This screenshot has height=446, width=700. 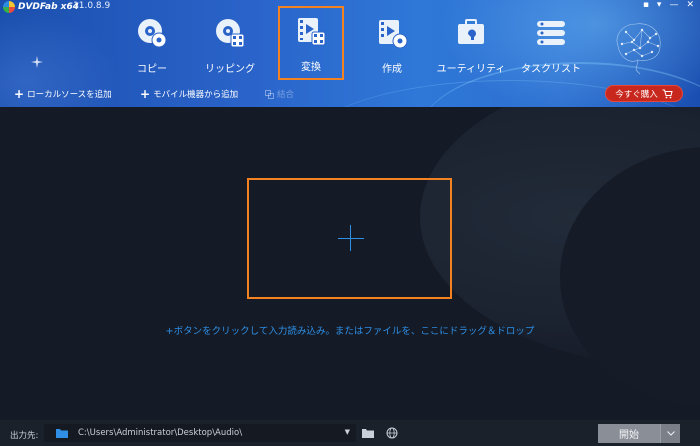 I want to click on disc-copy-icon, so click(x=152, y=33).